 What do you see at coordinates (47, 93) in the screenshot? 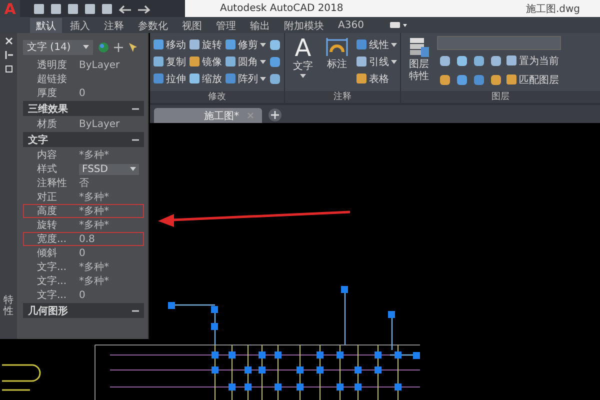
I see `property-name: 厚度` at bounding box center [47, 93].